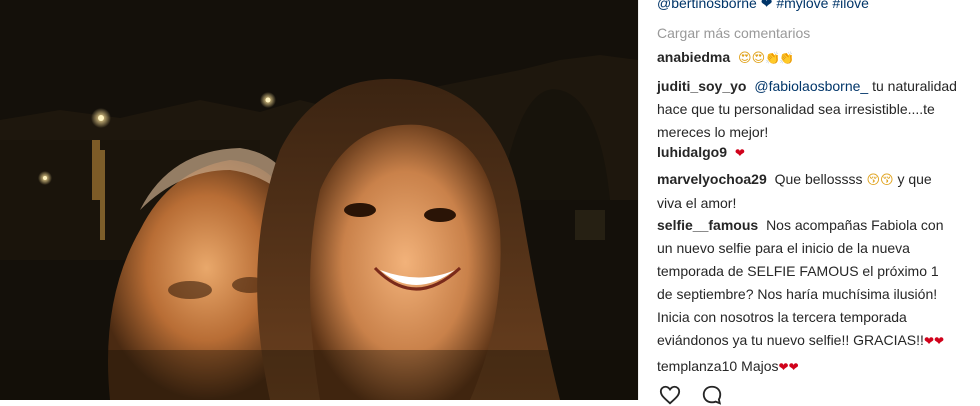 This screenshot has height=406, width=980. What do you see at coordinates (733, 33) in the screenshot?
I see `load-more-comments-link: Cargar más comentarios` at bounding box center [733, 33].